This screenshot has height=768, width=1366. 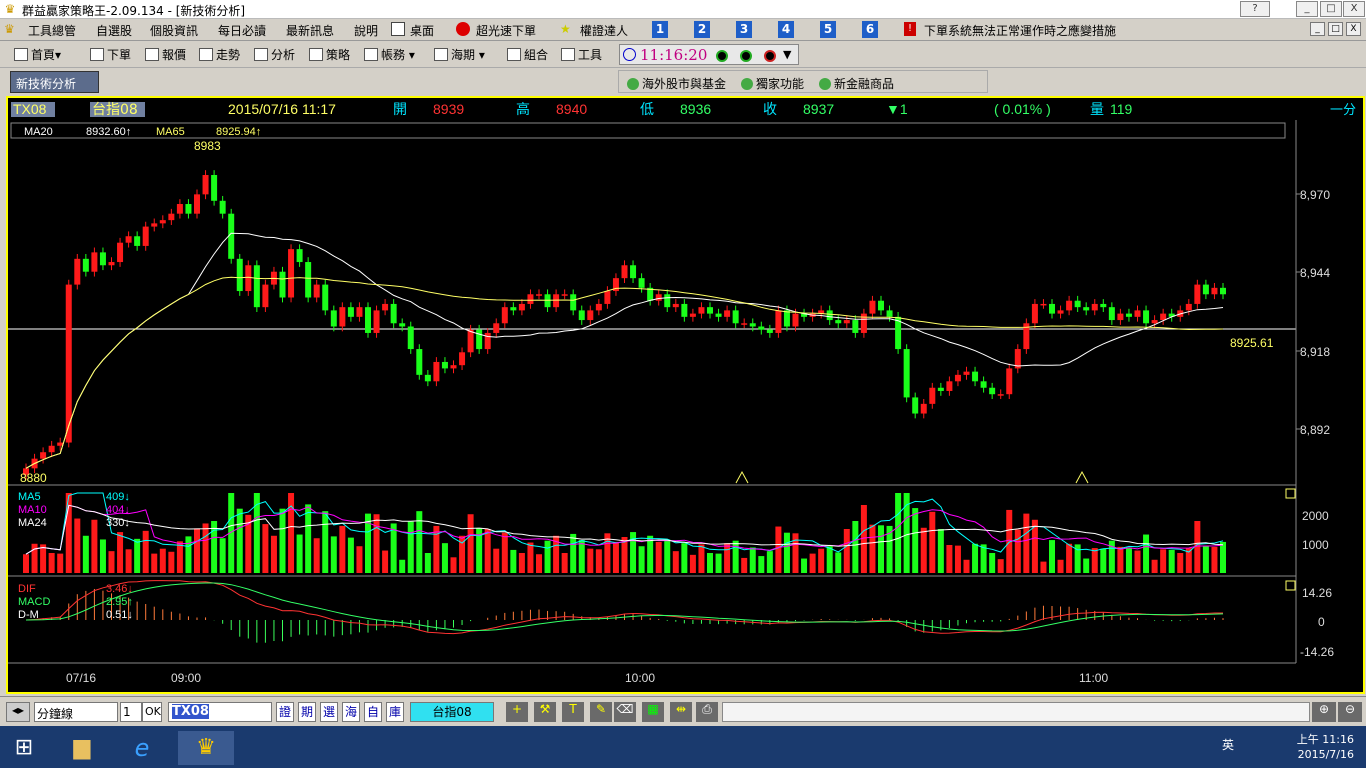 I want to click on quick-button-1: 1, so click(x=660, y=29).